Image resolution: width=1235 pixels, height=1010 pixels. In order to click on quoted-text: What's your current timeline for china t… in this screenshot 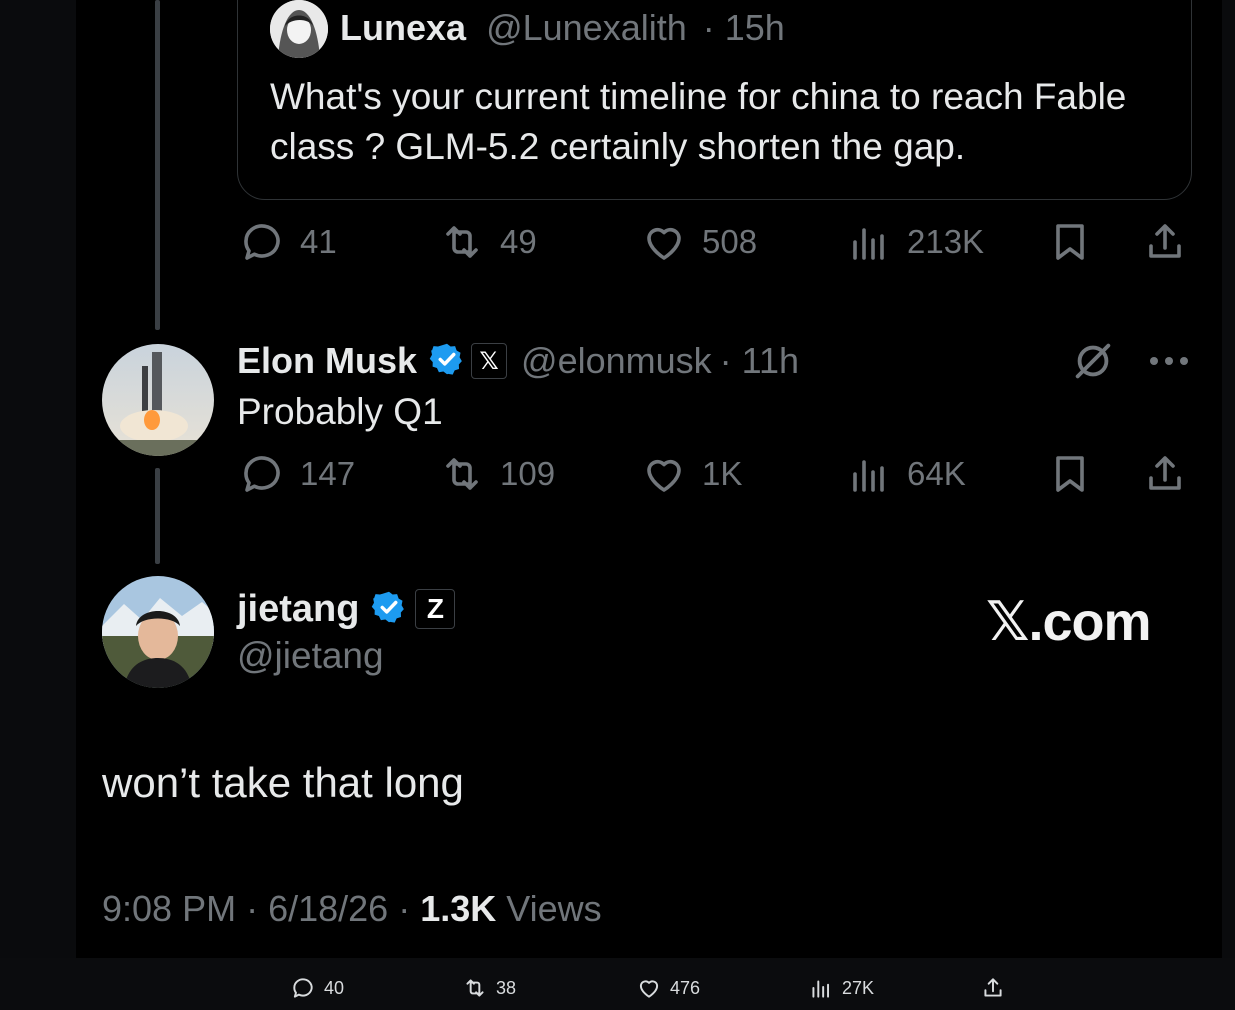, I will do `click(698, 121)`.